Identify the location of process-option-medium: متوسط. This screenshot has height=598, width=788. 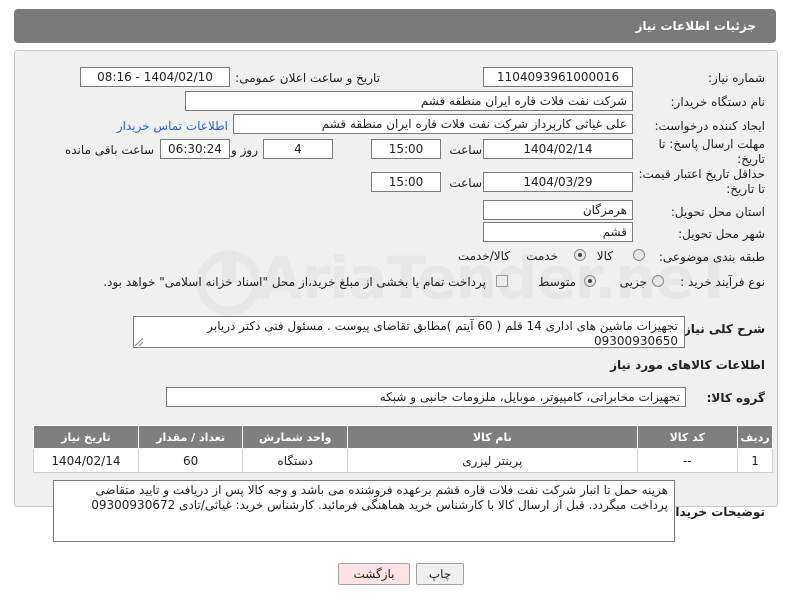
(557, 282).